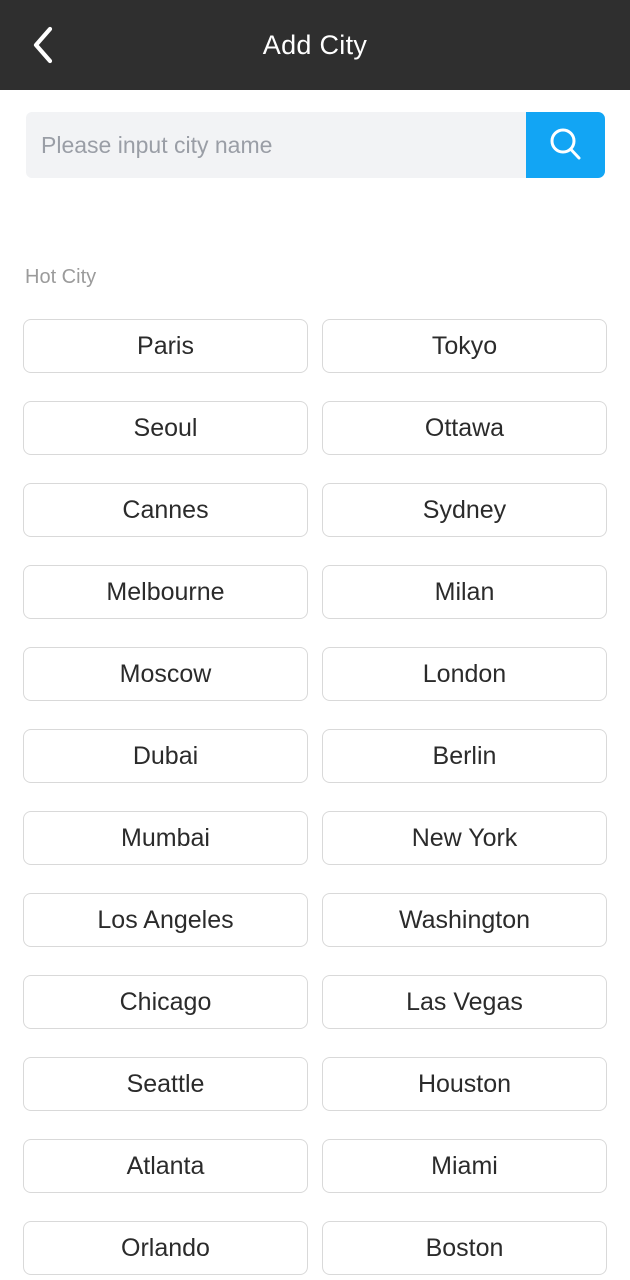  What do you see at coordinates (165, 1084) in the screenshot?
I see `city-button: Seattle` at bounding box center [165, 1084].